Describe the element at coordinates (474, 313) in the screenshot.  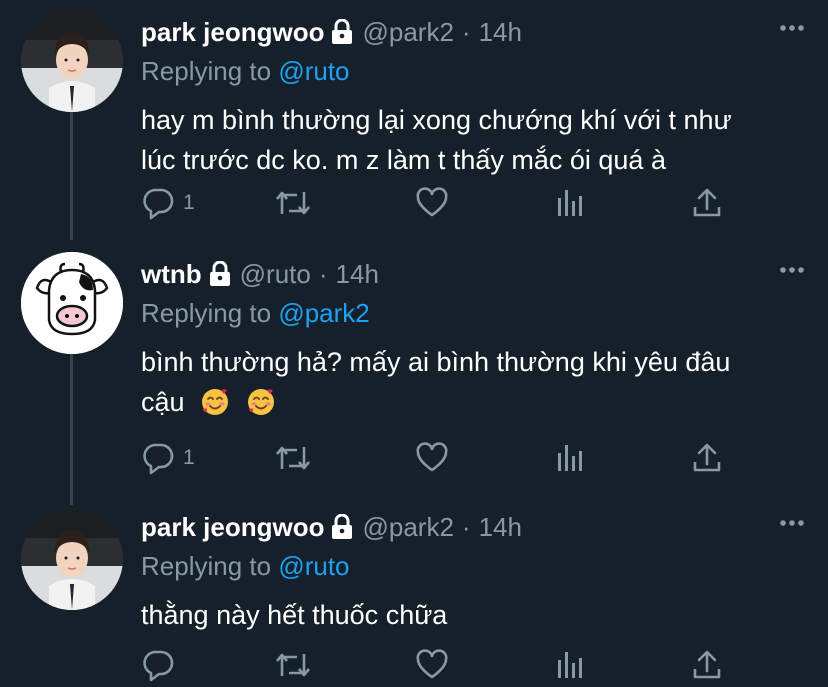
I see `replying-to: Replying to @park2` at that location.